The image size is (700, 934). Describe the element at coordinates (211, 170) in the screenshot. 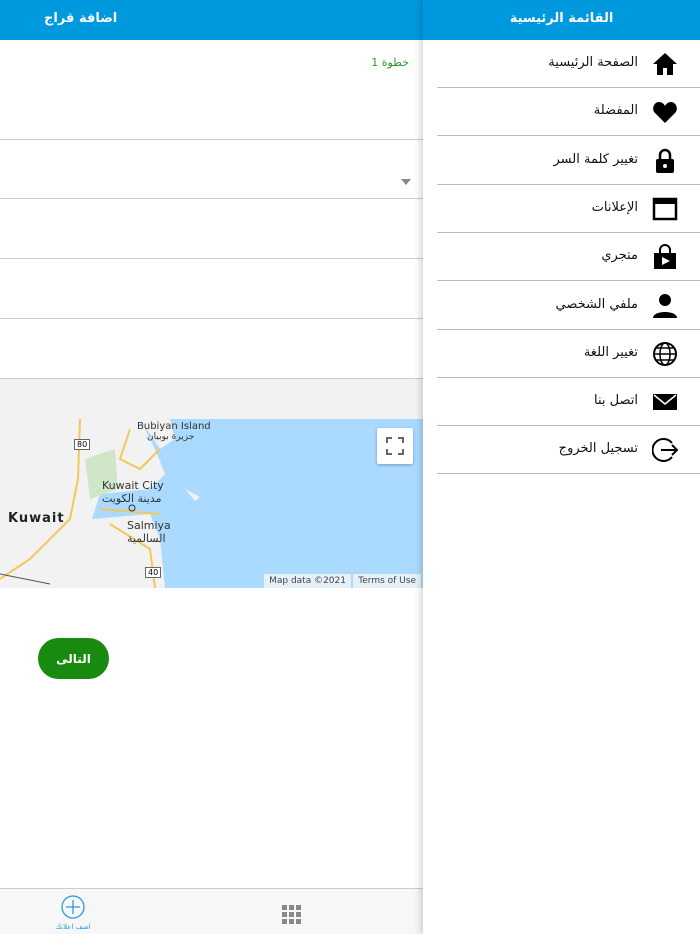

I see `select-field` at that location.